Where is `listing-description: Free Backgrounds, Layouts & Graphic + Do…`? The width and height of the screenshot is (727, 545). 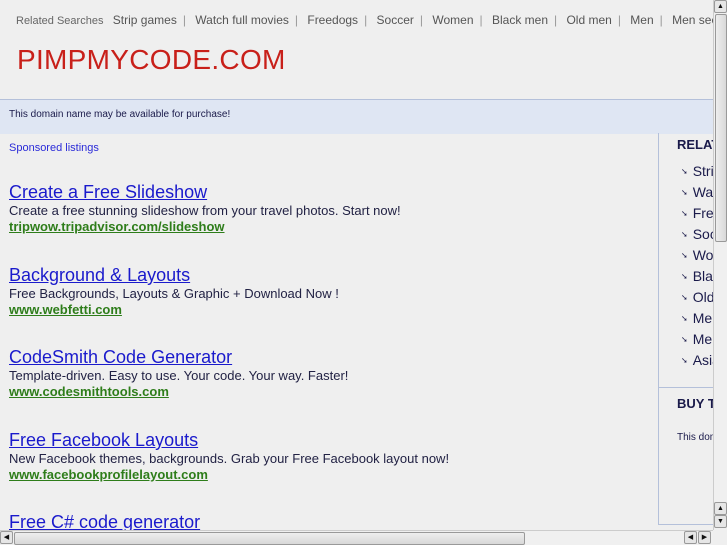
listing-description: Free Backgrounds, Layouts & Graphic + Do… is located at coordinates (174, 293).